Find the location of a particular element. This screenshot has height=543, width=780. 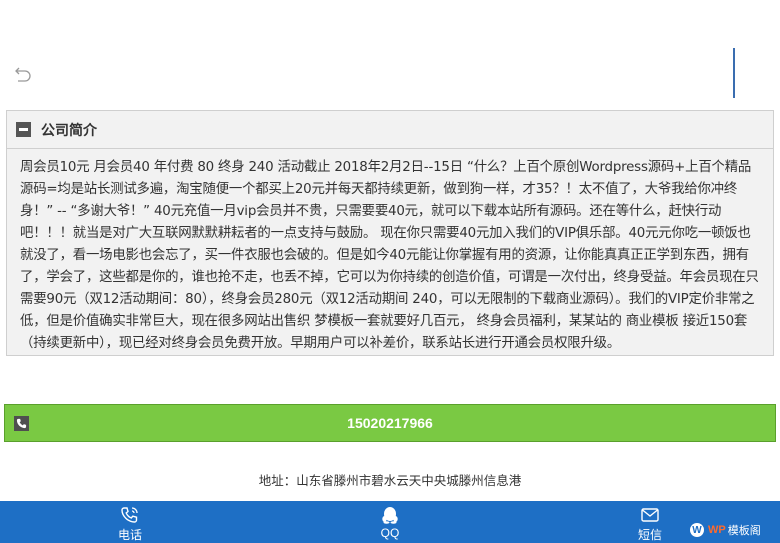

nav-call-button: 电话 is located at coordinates (130, 522).